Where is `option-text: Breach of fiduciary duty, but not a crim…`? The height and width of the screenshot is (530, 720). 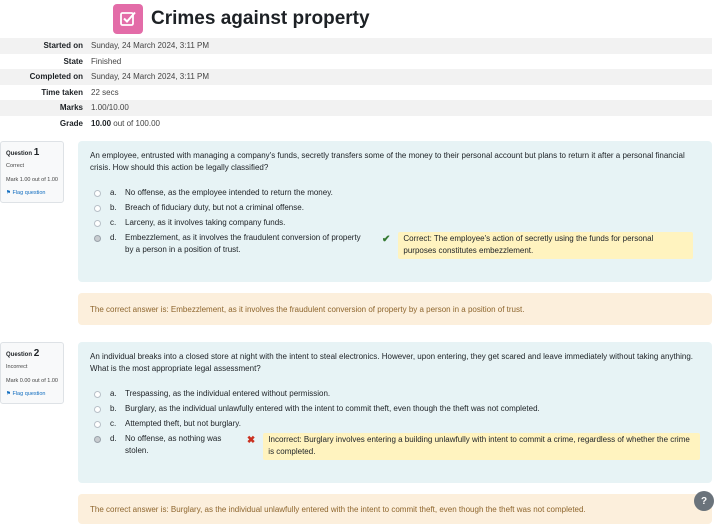 option-text: Breach of fiduciary duty, but not a crim… is located at coordinates (214, 207).